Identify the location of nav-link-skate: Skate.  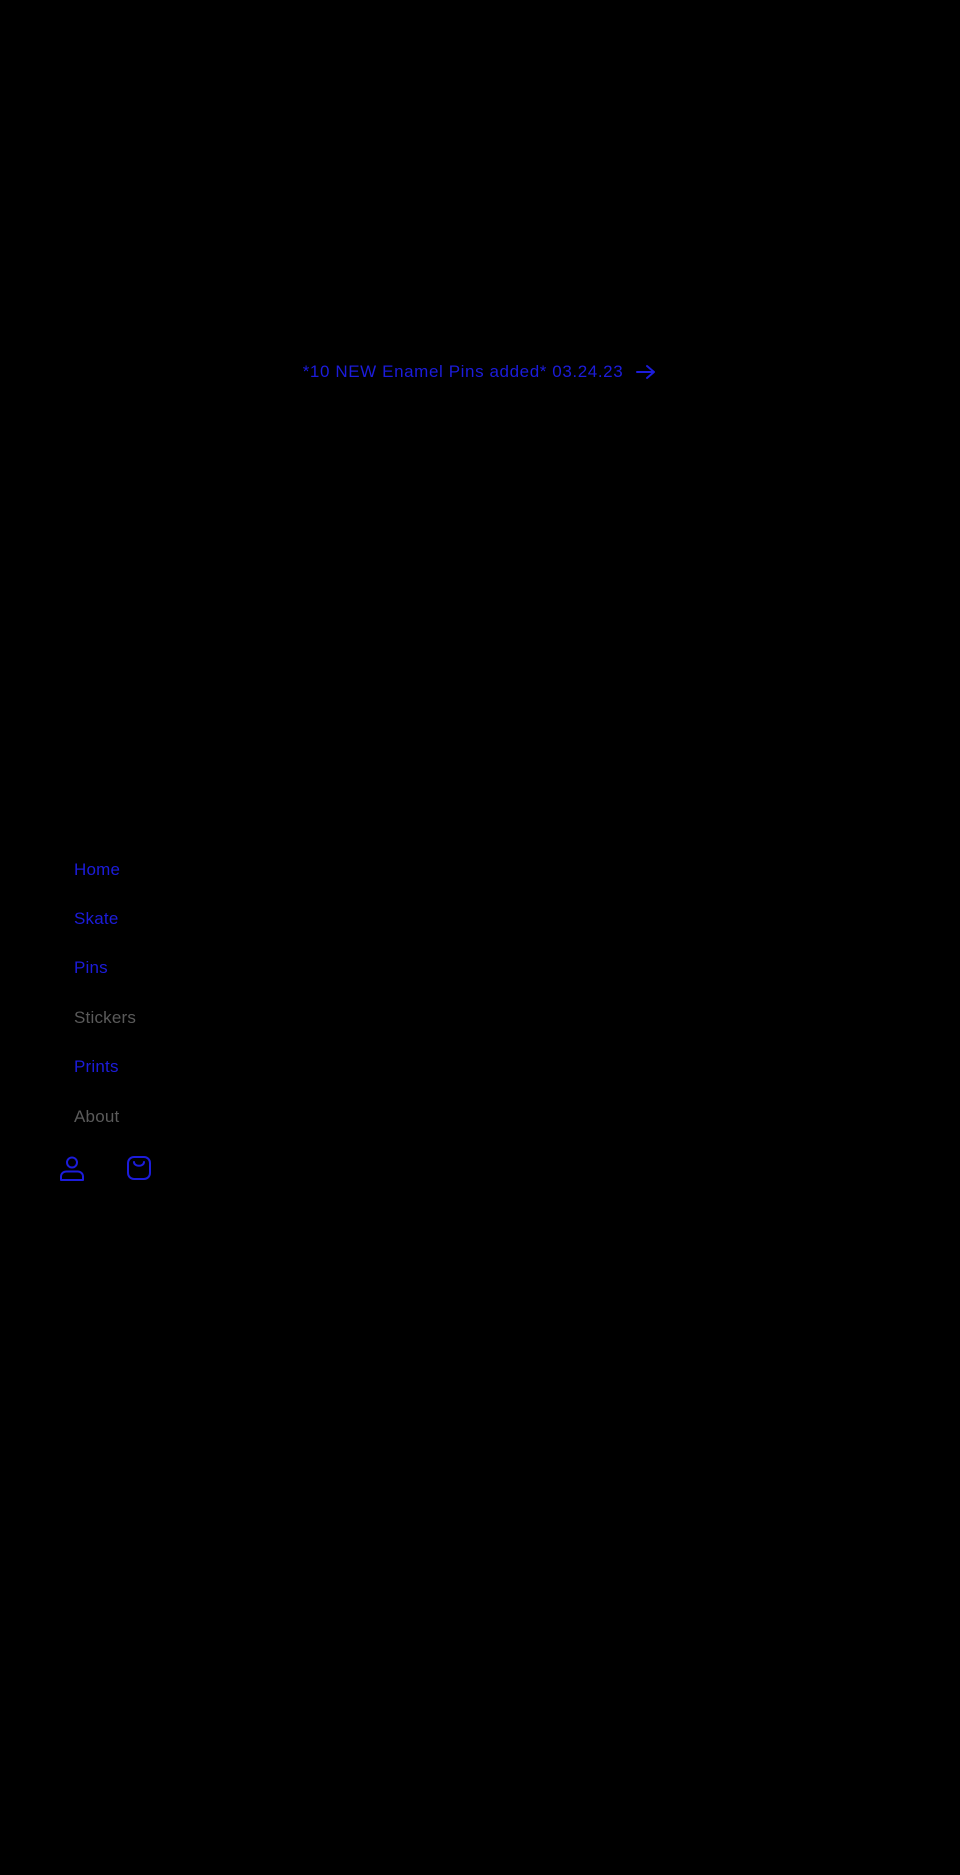
(96, 919).